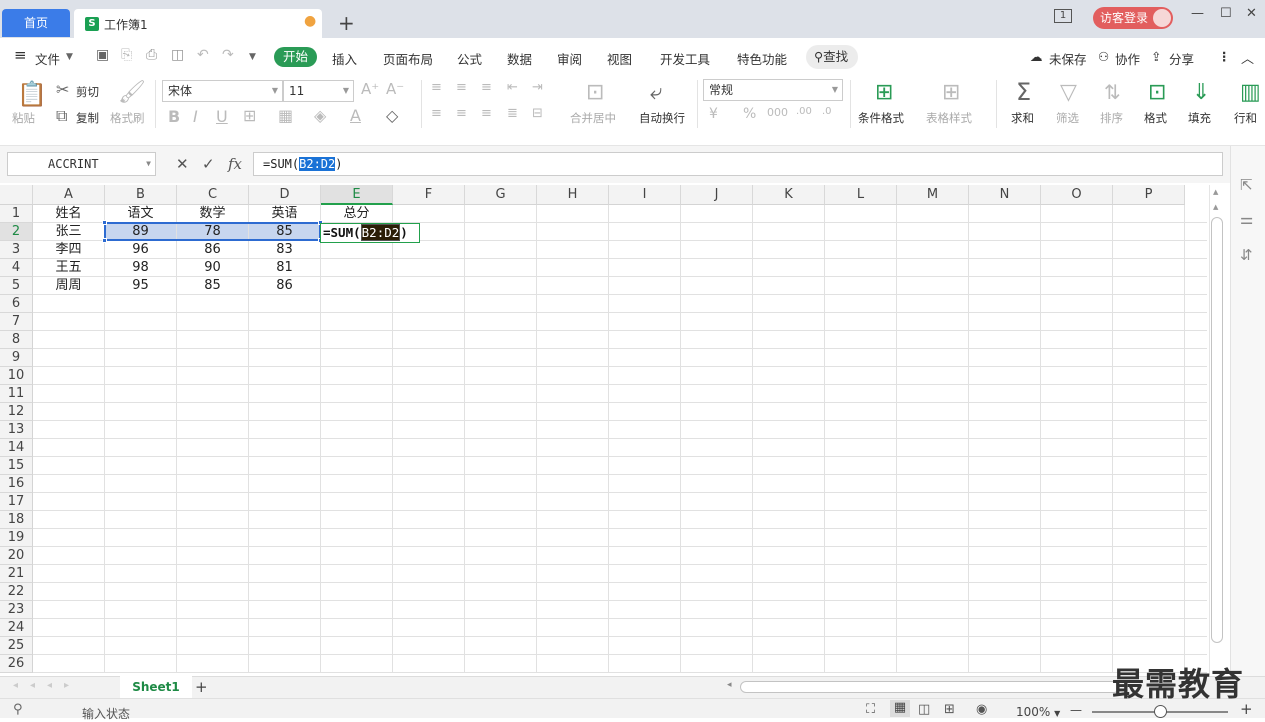  Describe the element at coordinates (395, 89) in the screenshot. I see `decrease-font-icon: A⁻` at that location.